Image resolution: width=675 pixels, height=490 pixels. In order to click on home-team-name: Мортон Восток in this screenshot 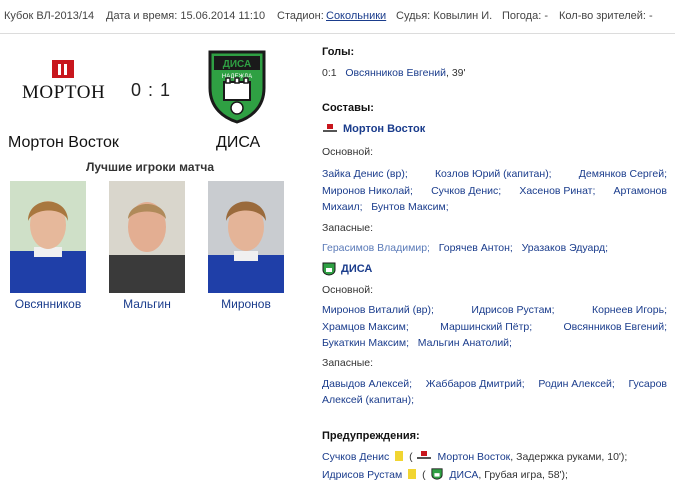, I will do `click(63, 143)`.